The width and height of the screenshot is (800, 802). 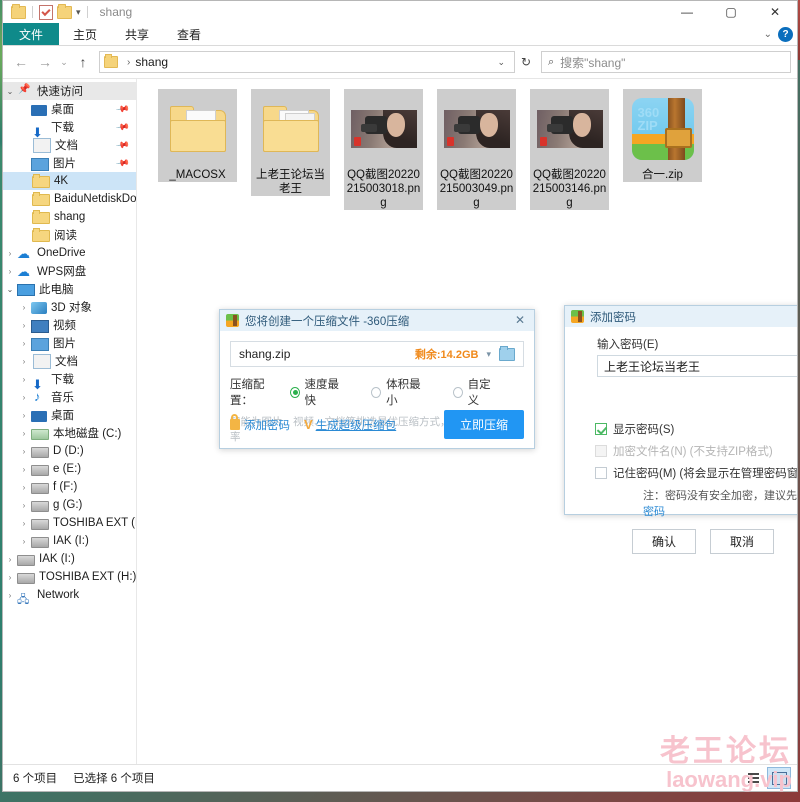 What do you see at coordinates (507, 353) in the screenshot?
I see `folder-browse-icon` at bounding box center [507, 353].